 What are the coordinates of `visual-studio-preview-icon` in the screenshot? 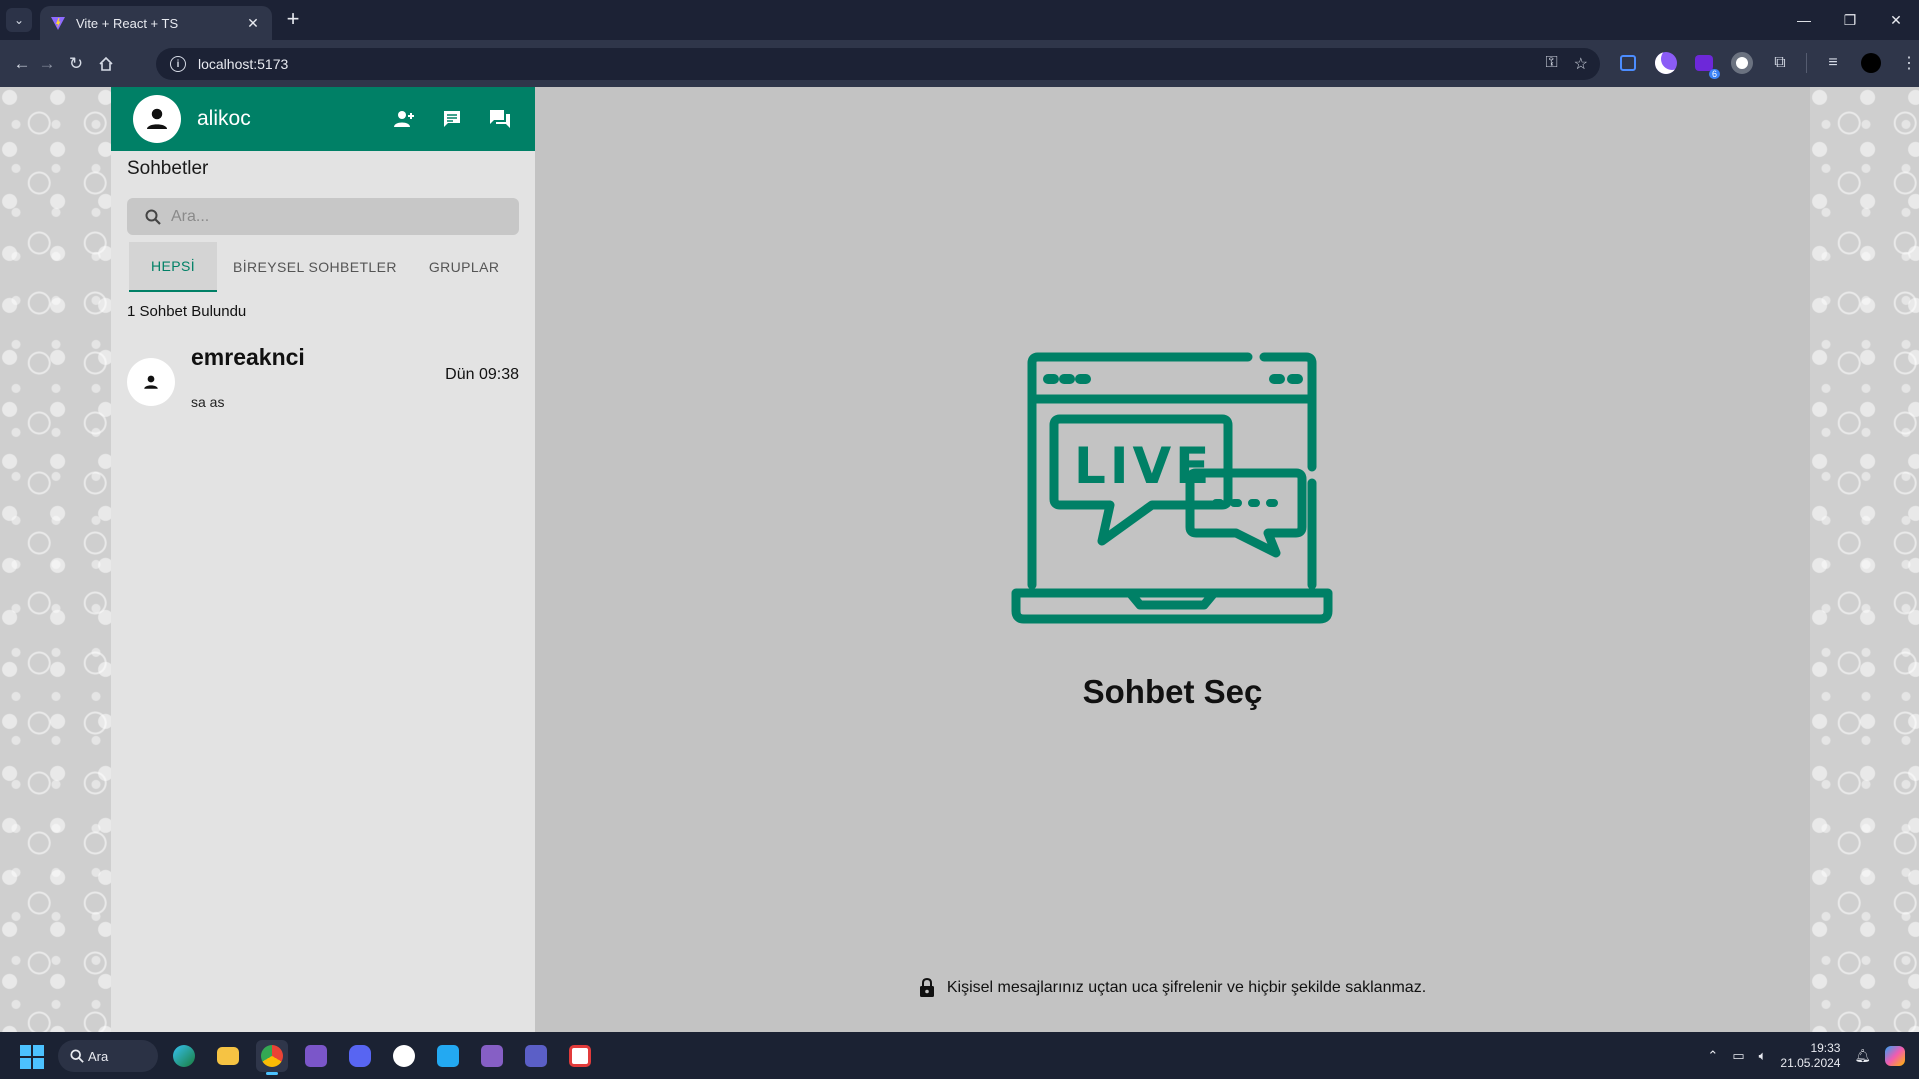 It's located at (316, 1056).